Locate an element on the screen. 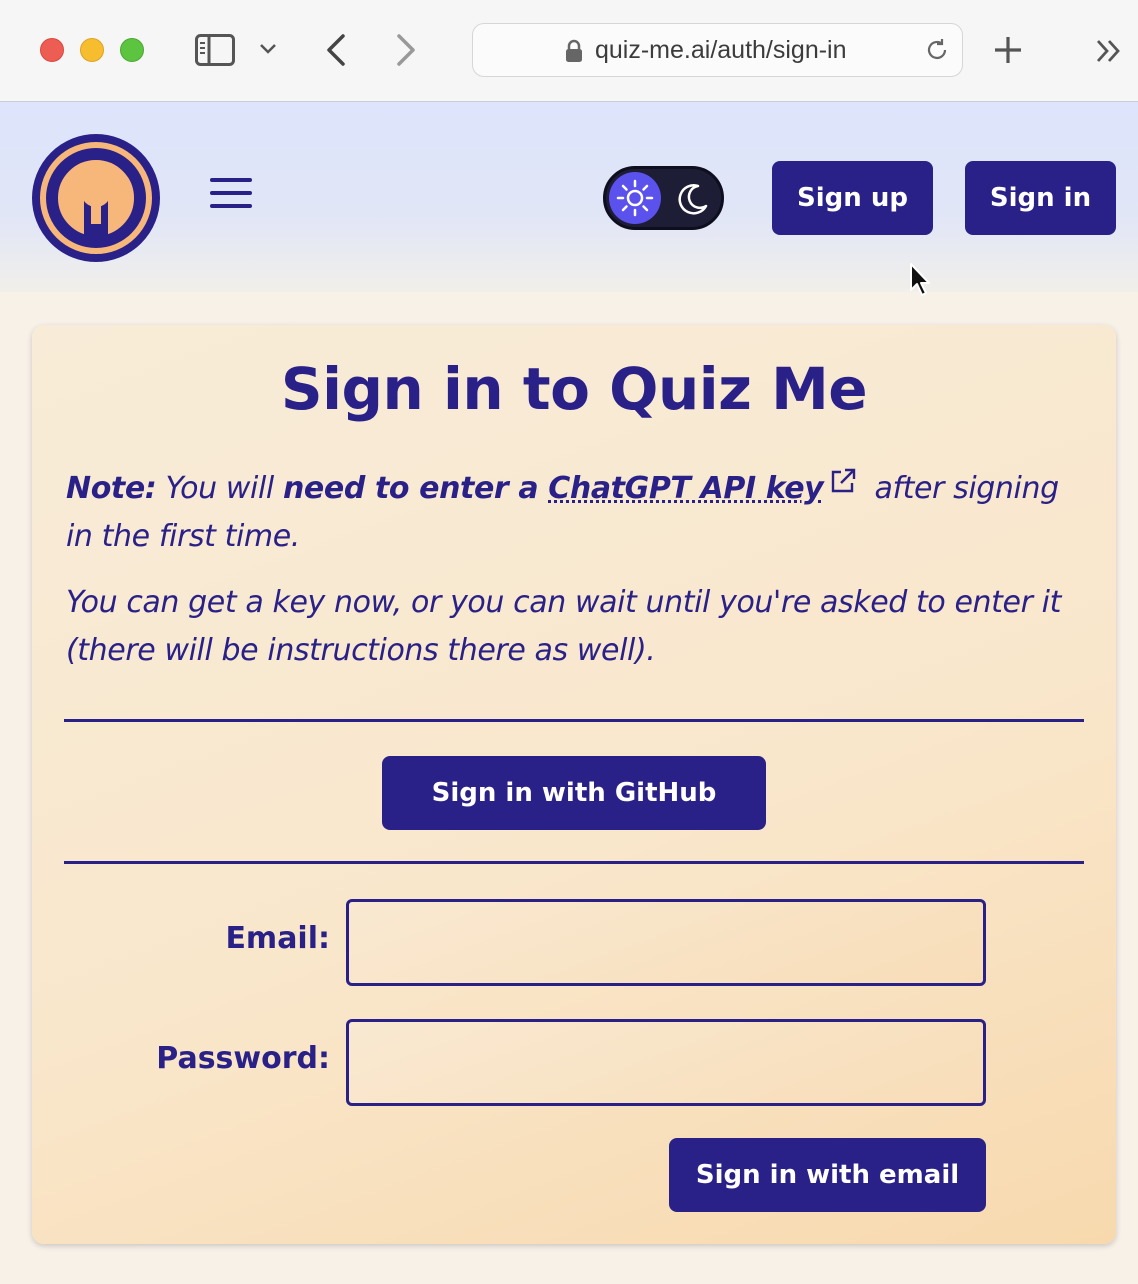 The width and height of the screenshot is (1138, 1284). new-tab-plus-icon is located at coordinates (1008, 50).